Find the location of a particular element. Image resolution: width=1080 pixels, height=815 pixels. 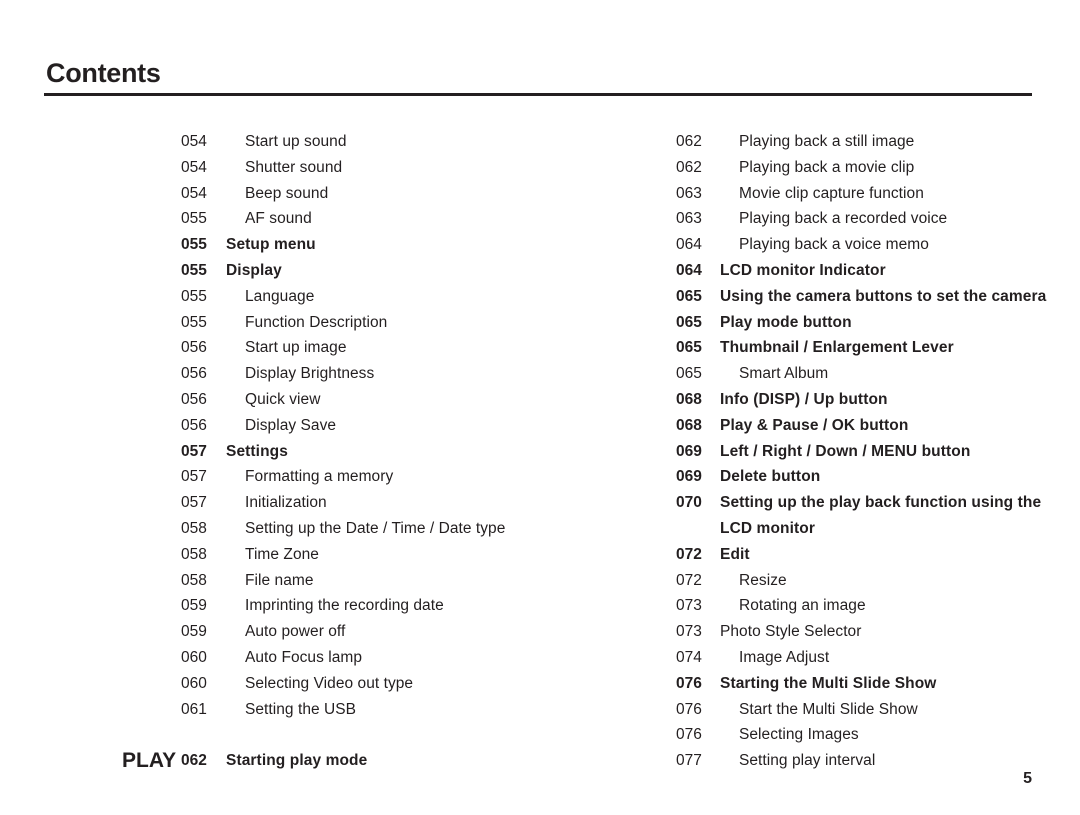

toc-entry-label: Function Description is located at coordinates (316, 323).